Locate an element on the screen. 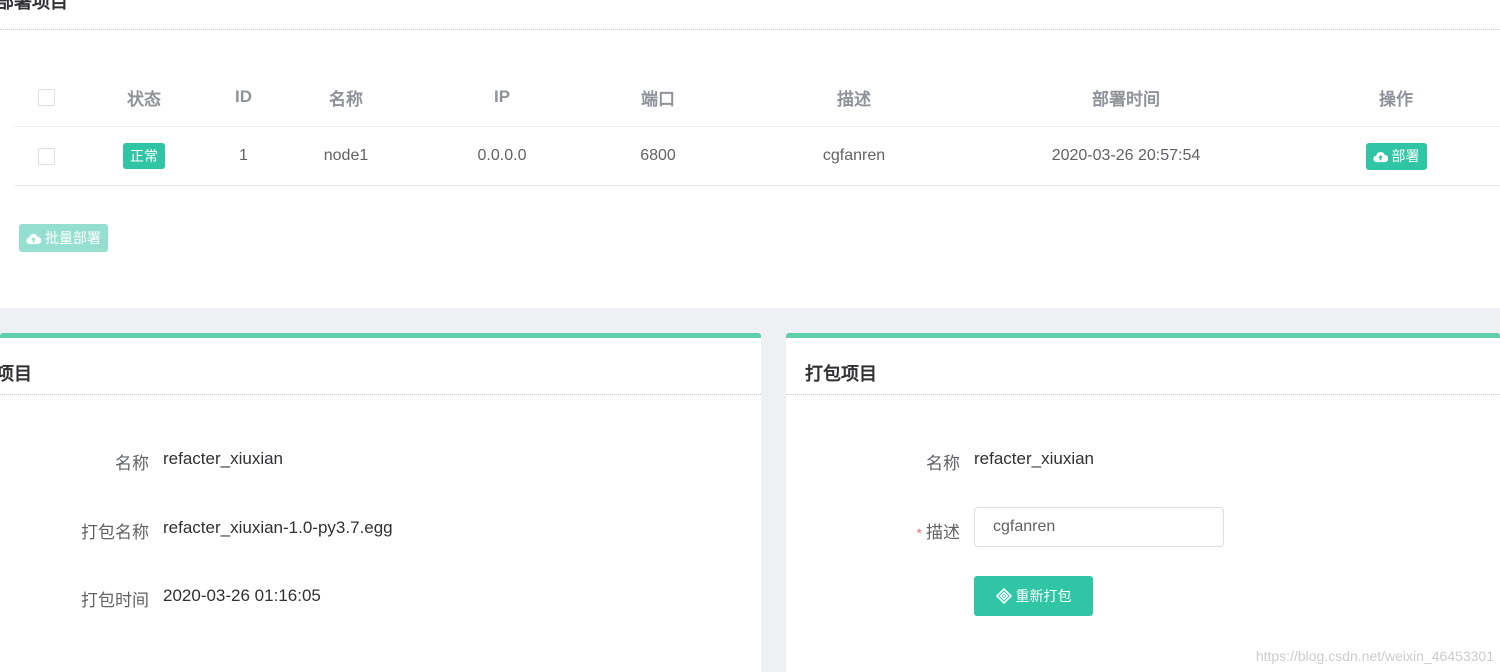 This screenshot has width=1500, height=672. deploy-time-cell: 2020-03-26 20:57:54 is located at coordinates (1126, 155).